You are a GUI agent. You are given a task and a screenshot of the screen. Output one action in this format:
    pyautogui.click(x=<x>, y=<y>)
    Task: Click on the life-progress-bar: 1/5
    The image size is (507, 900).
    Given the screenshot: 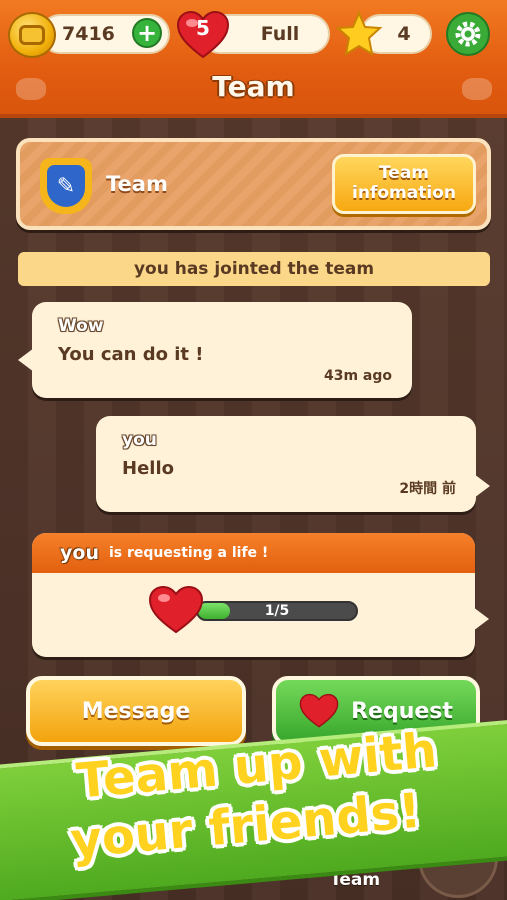 What is the action you would take?
    pyautogui.click(x=277, y=611)
    